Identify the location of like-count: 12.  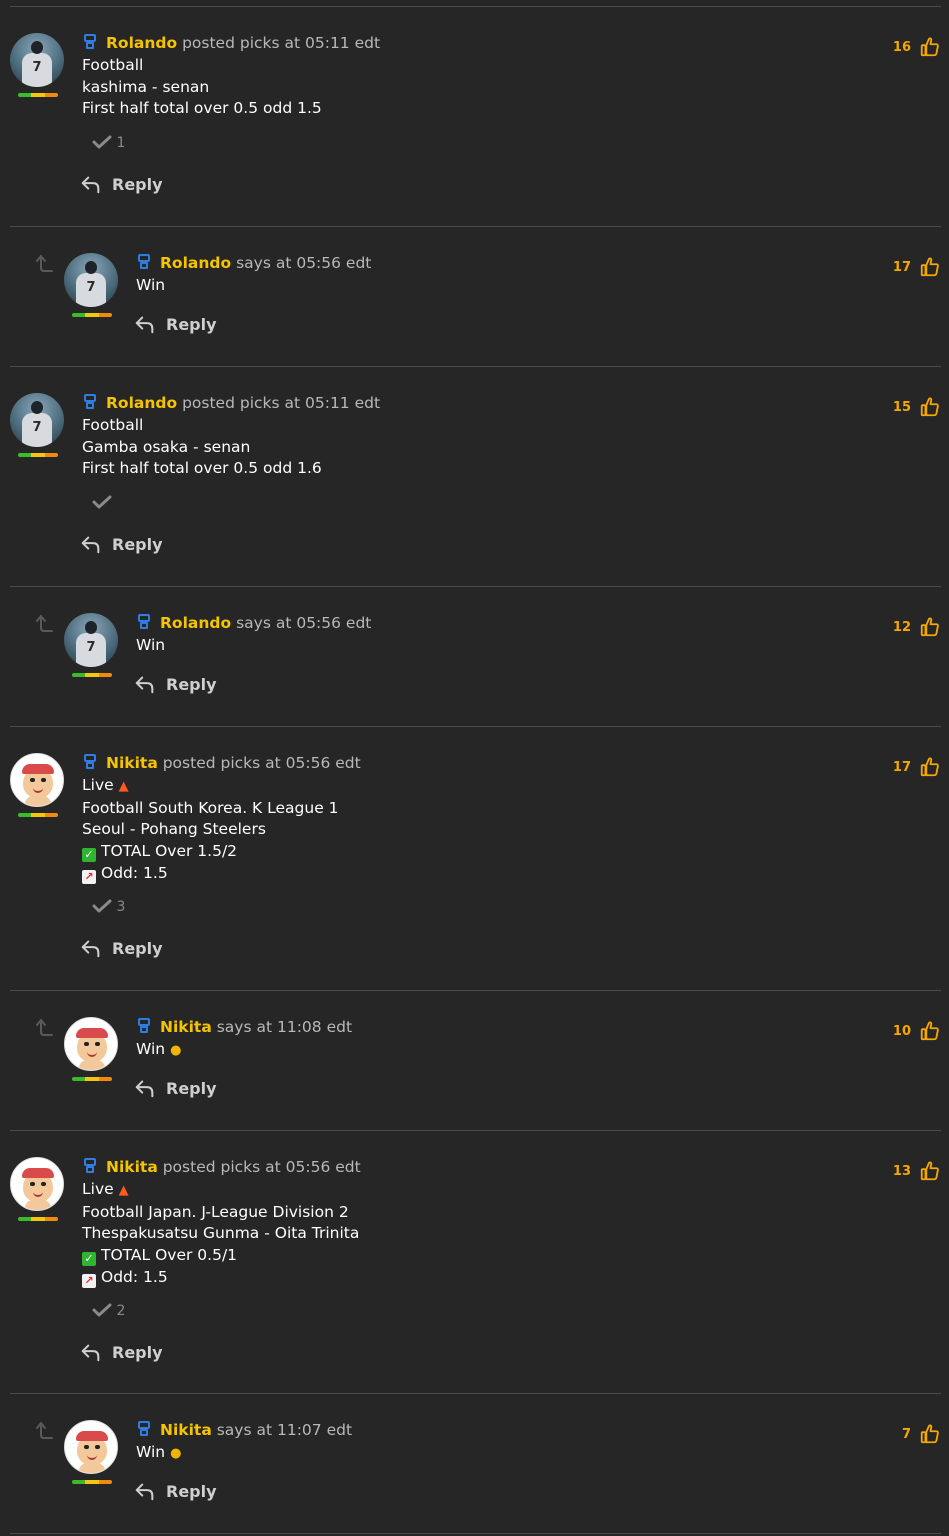
(901, 627).